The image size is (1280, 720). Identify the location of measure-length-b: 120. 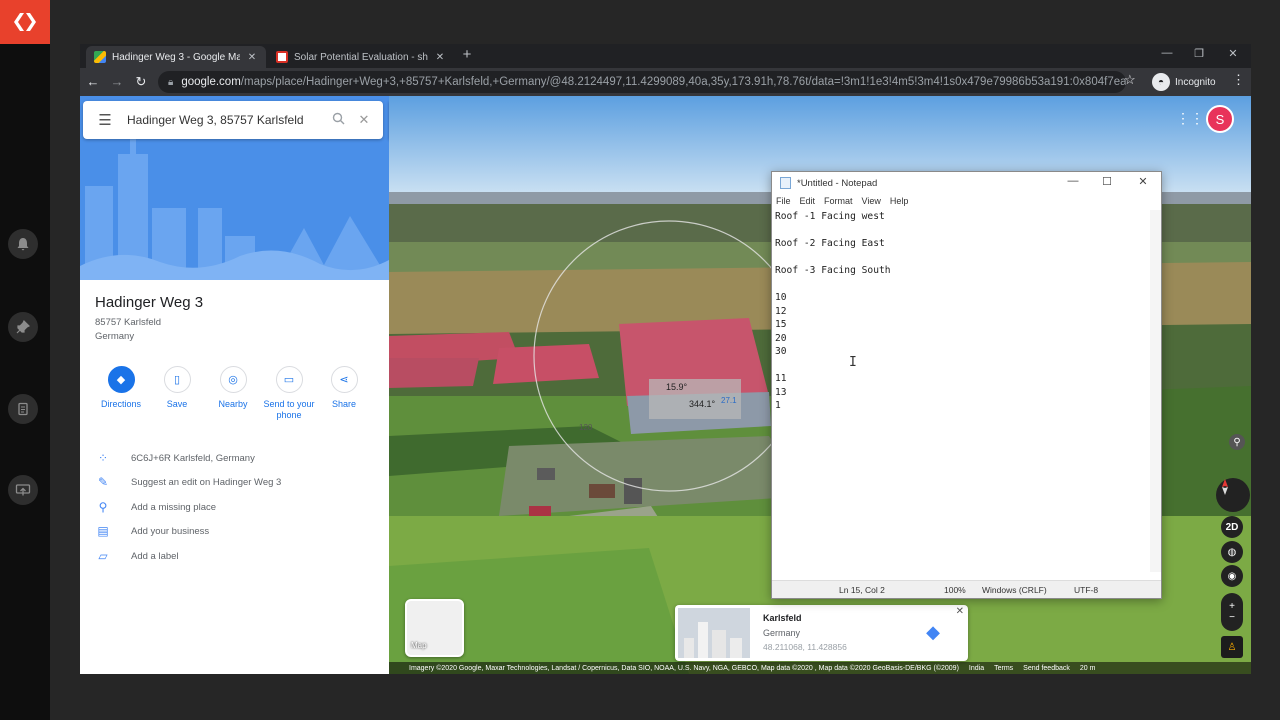
(586, 427).